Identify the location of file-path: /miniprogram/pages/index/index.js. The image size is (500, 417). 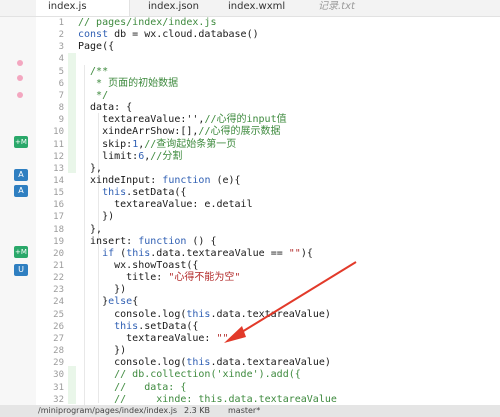
(108, 410).